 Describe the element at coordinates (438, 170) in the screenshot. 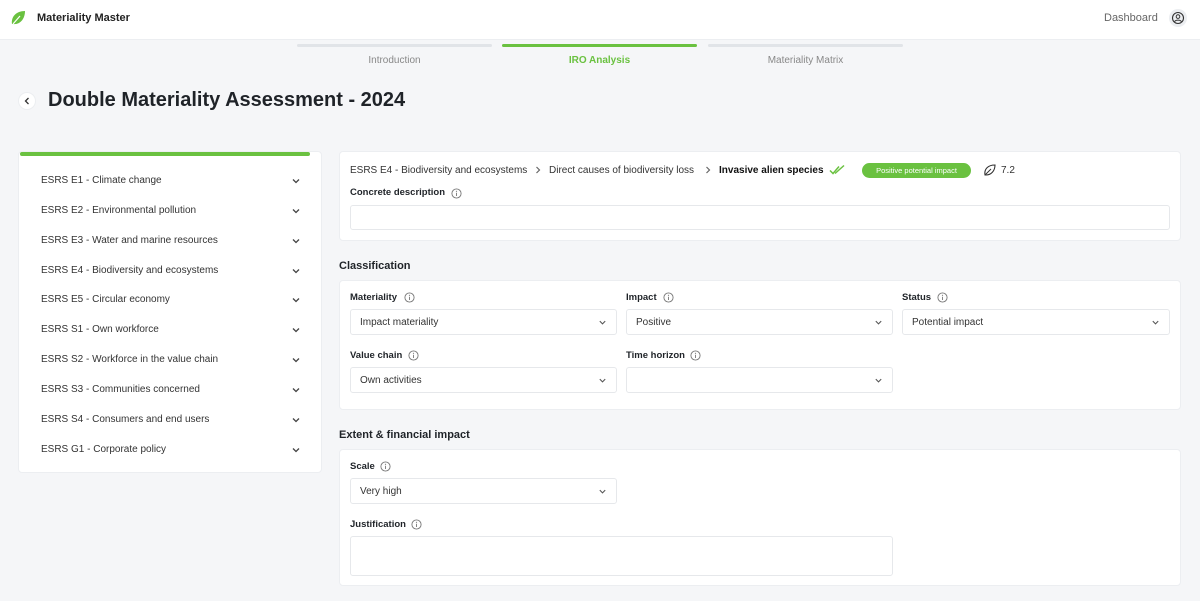

I see `breadcrumb-topic: ESRS E4 - Biodiversity and ecosystems` at that location.